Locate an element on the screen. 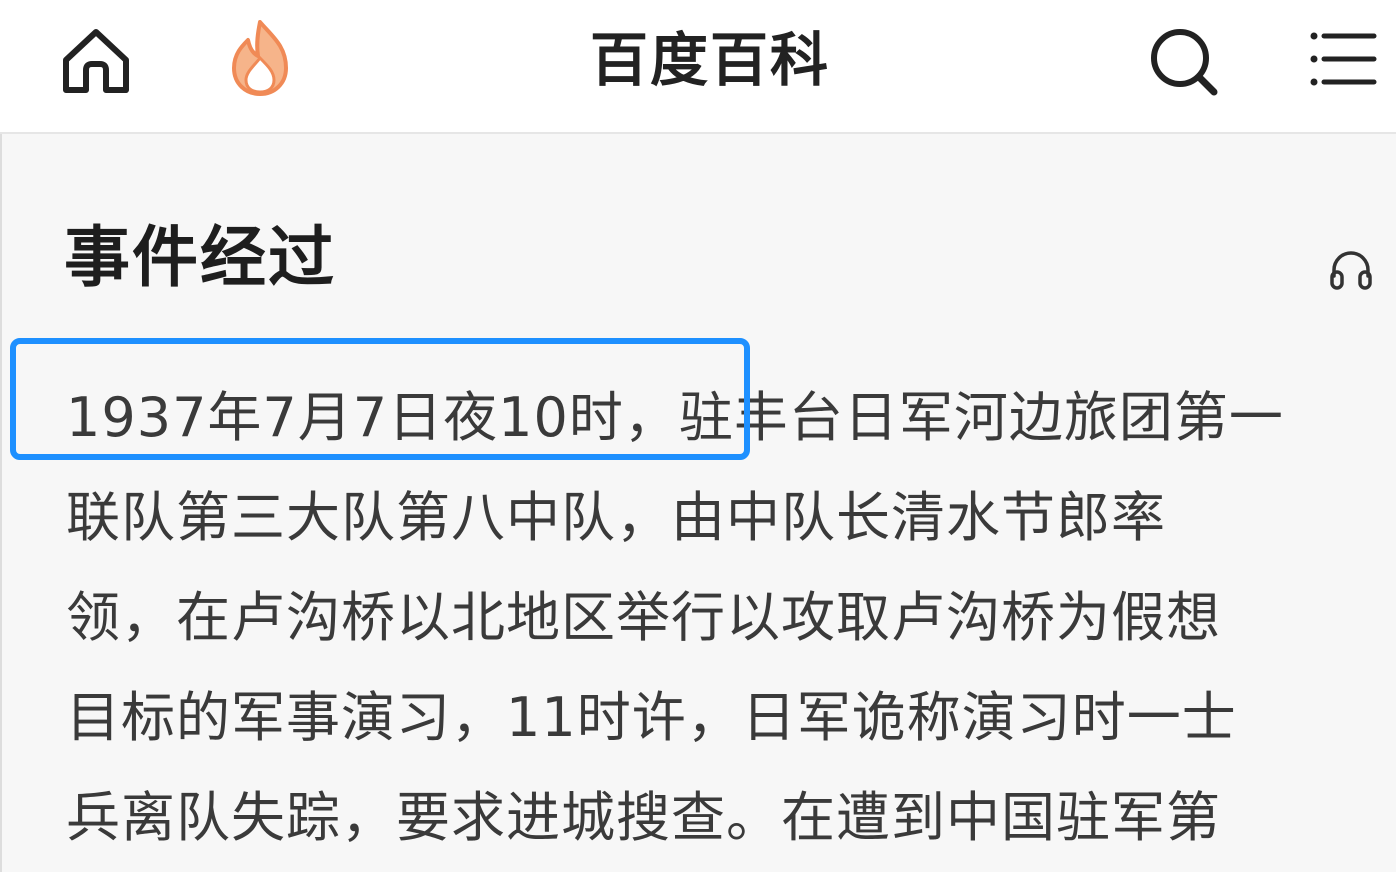 Image resolution: width=1396 pixels, height=872 pixels. hot-button is located at coordinates (260, 58).